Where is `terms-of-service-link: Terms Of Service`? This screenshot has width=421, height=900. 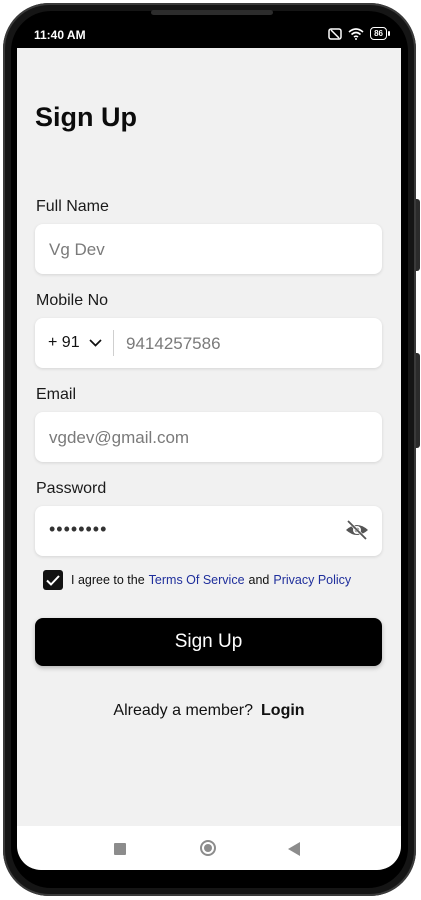 terms-of-service-link: Terms Of Service is located at coordinates (197, 580).